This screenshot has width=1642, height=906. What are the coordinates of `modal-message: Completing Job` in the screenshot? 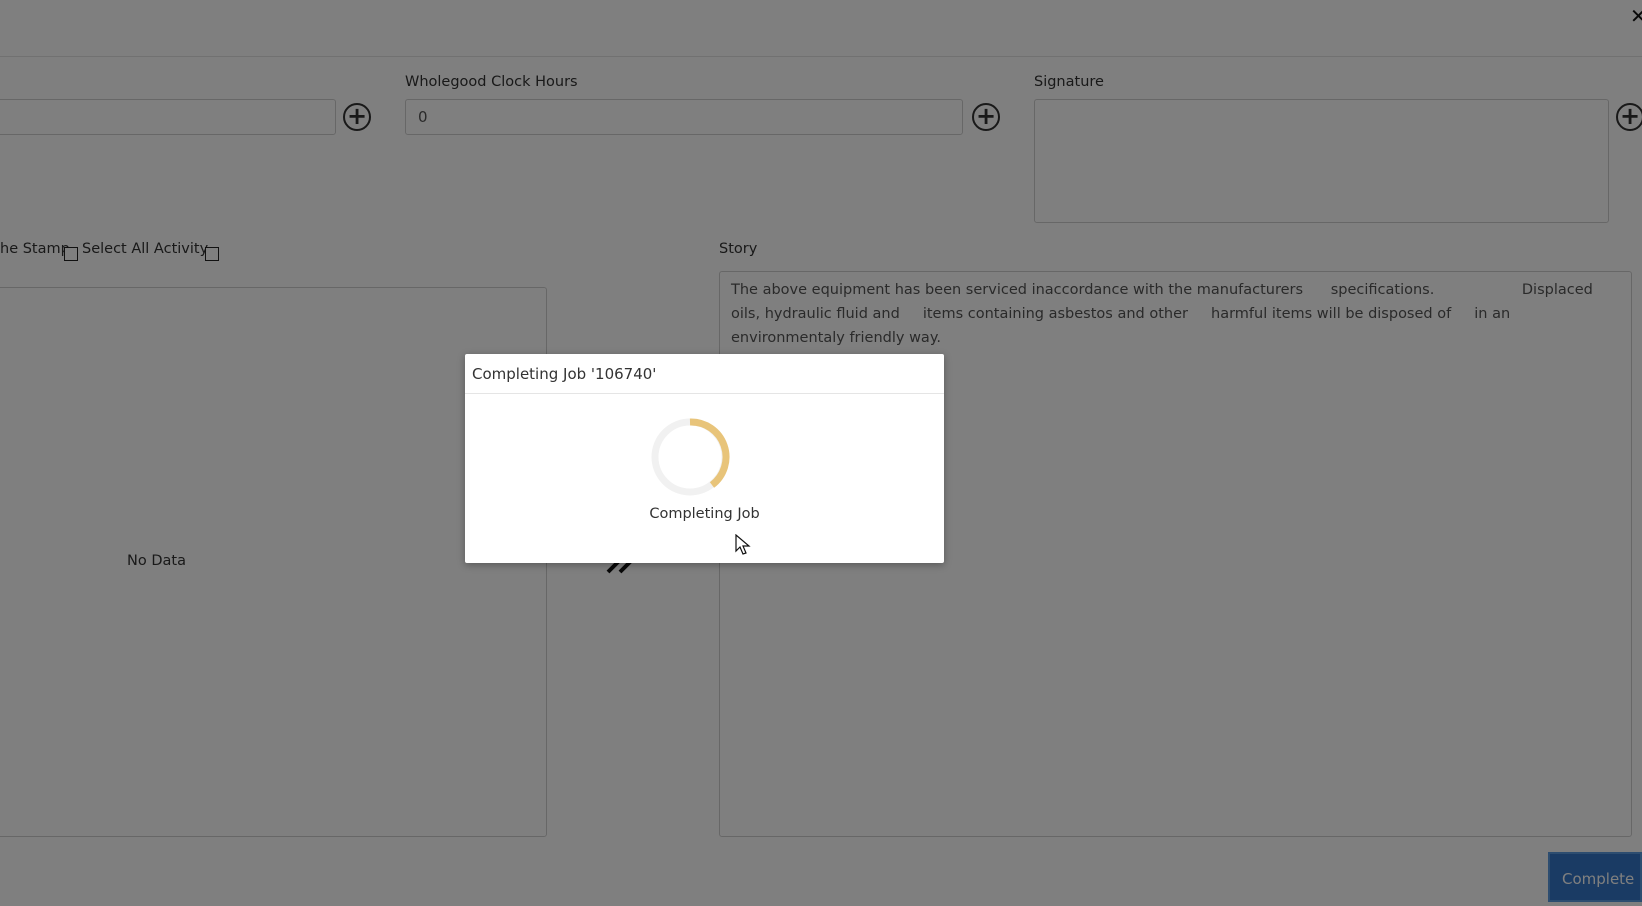 It's located at (704, 514).